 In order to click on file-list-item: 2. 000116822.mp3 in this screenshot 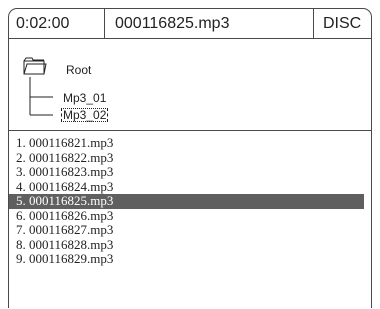, I will do `click(190, 158)`.